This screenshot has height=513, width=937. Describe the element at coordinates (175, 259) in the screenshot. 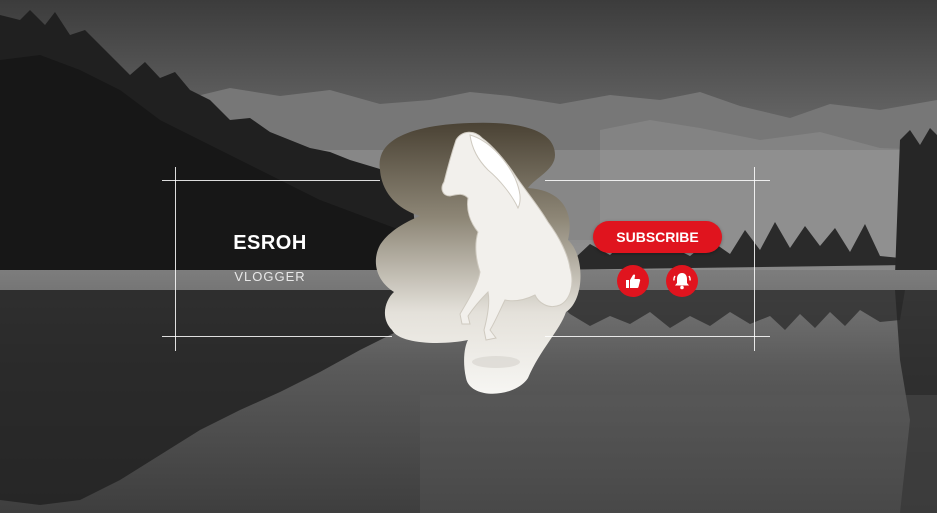

I see `frame-left-line` at that location.